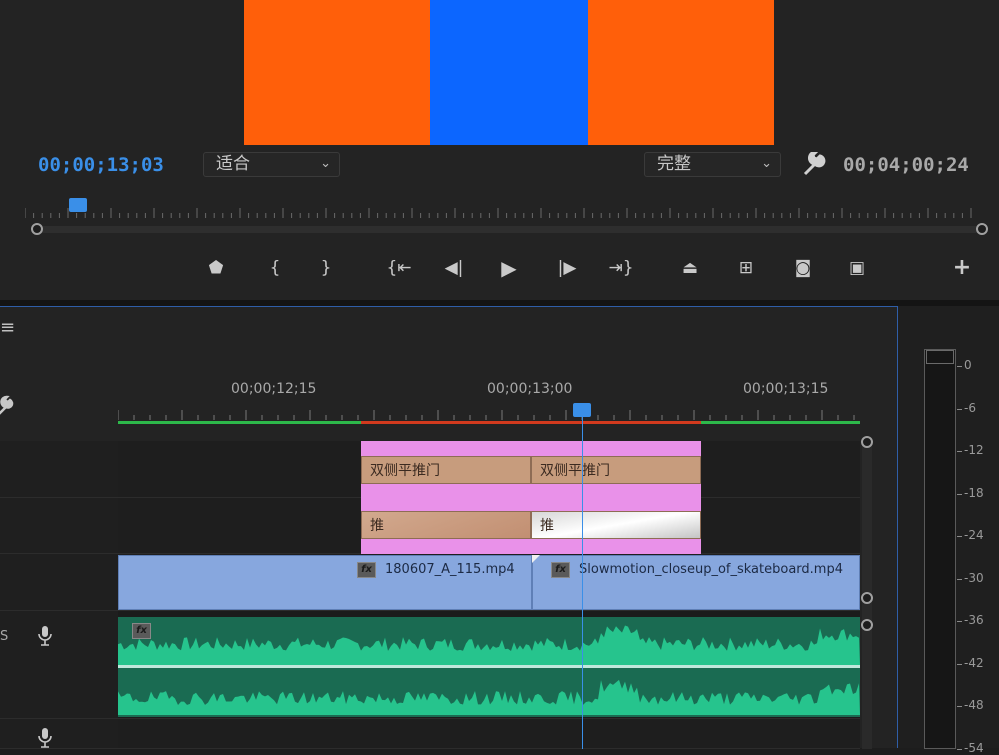 Image resolution: width=999 pixels, height=755 pixels. Describe the element at coordinates (59, 665) in the screenshot. I see `track-header-a1` at that location.